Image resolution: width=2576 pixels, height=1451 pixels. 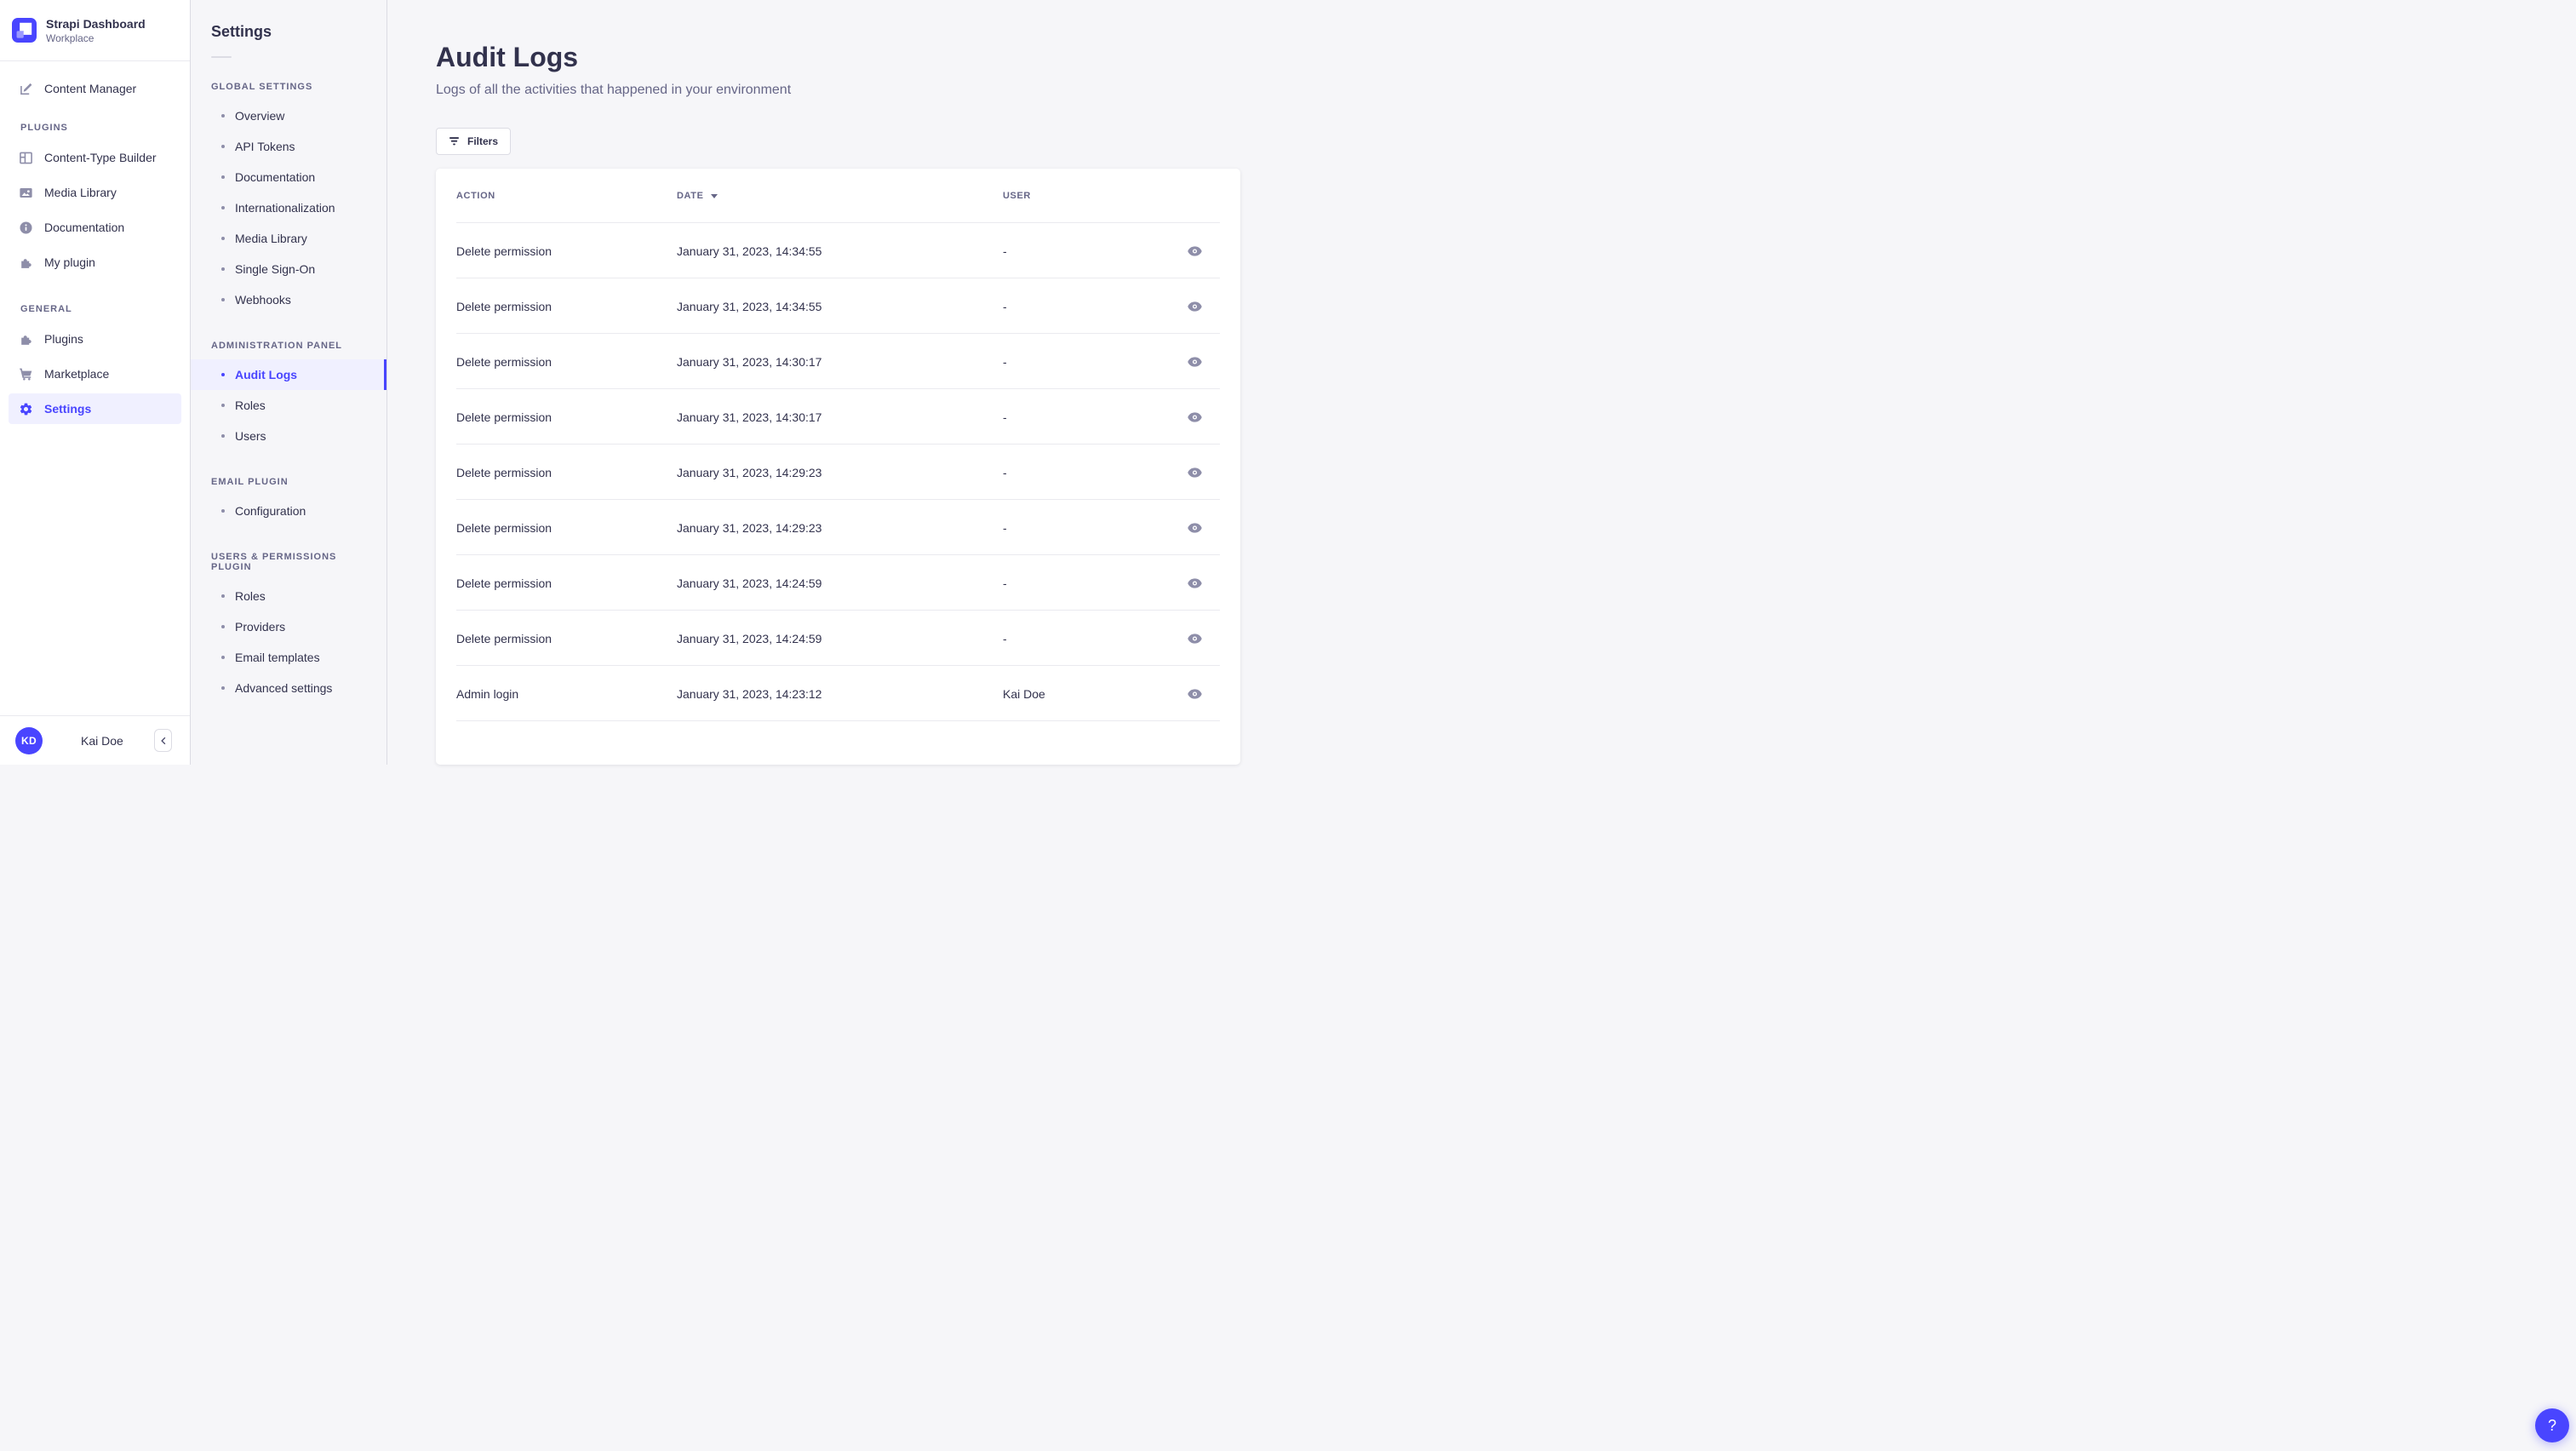 What do you see at coordinates (29, 740) in the screenshot?
I see `avatar: KD` at bounding box center [29, 740].